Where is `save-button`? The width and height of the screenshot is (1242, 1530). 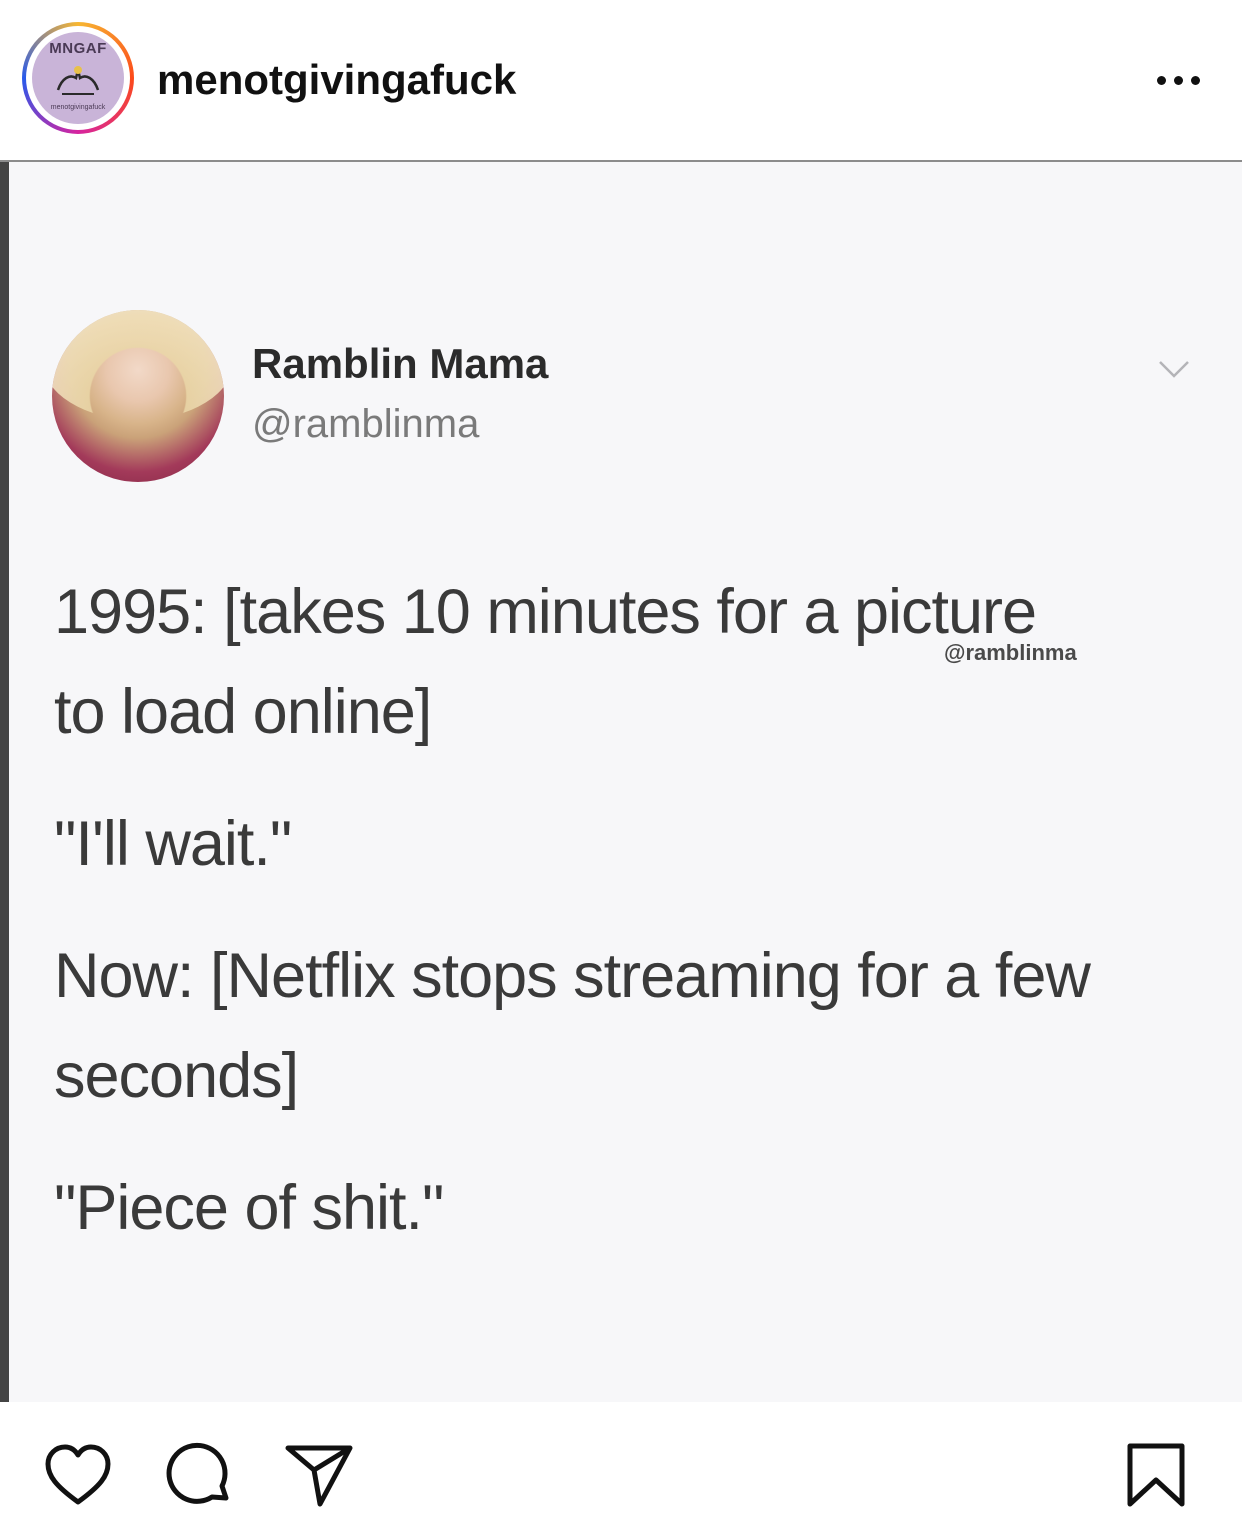
save-button is located at coordinates (1156, 1476).